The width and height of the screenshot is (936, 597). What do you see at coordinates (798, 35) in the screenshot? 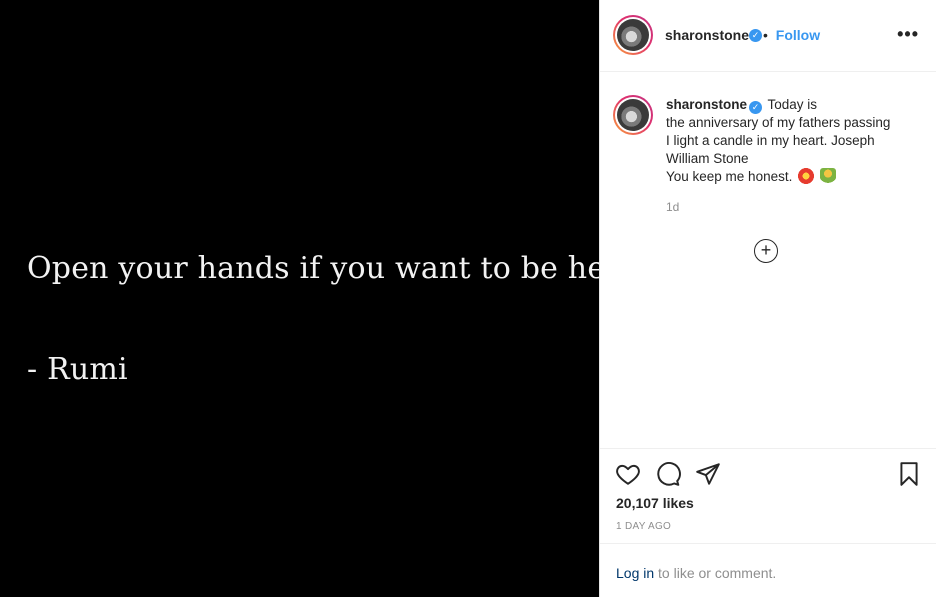
I see `follow-button: Follow` at bounding box center [798, 35].